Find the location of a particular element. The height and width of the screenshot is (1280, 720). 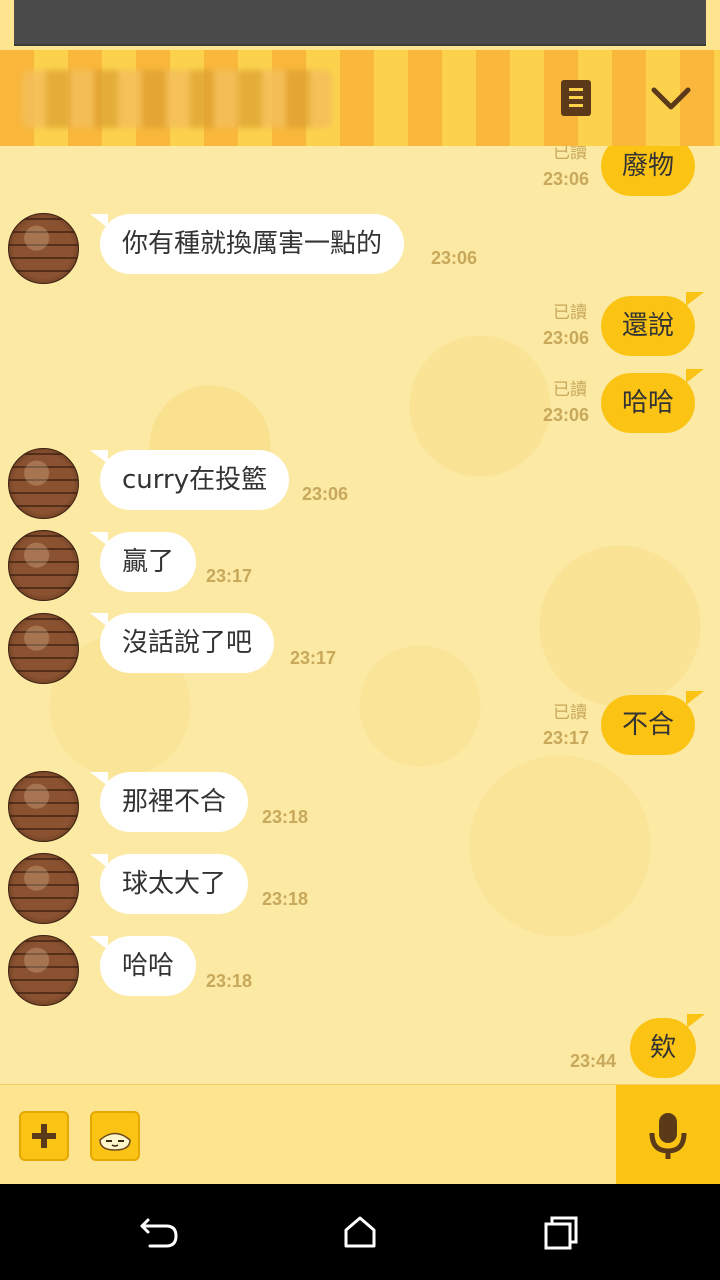

incoming-message: 球太大了 is located at coordinates (169, 884).